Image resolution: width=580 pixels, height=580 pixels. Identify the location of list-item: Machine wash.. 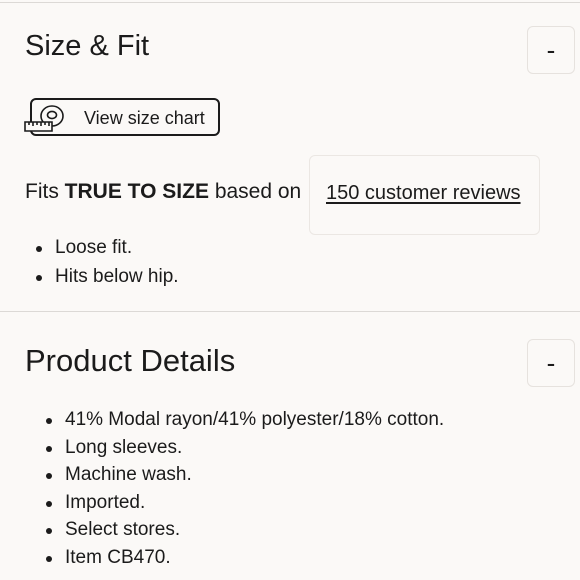
(239, 477).